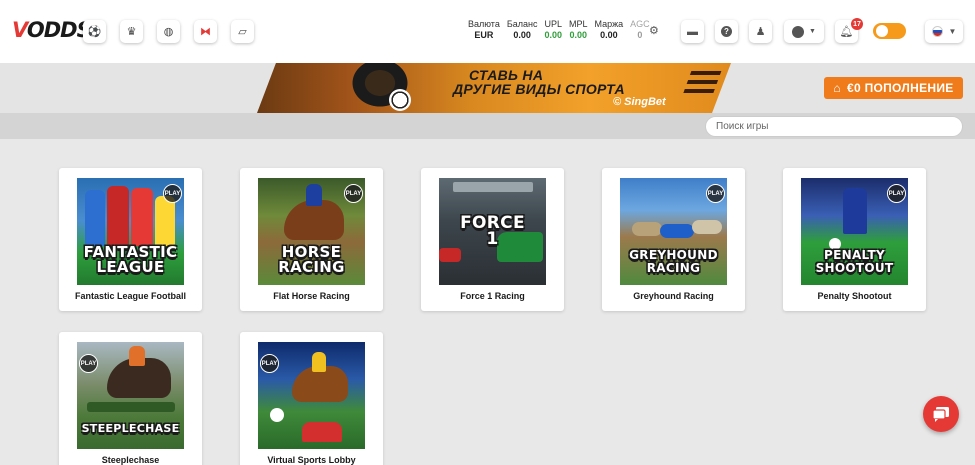  What do you see at coordinates (854, 296) in the screenshot?
I see `game-label: Penalty Shootout` at bounding box center [854, 296].